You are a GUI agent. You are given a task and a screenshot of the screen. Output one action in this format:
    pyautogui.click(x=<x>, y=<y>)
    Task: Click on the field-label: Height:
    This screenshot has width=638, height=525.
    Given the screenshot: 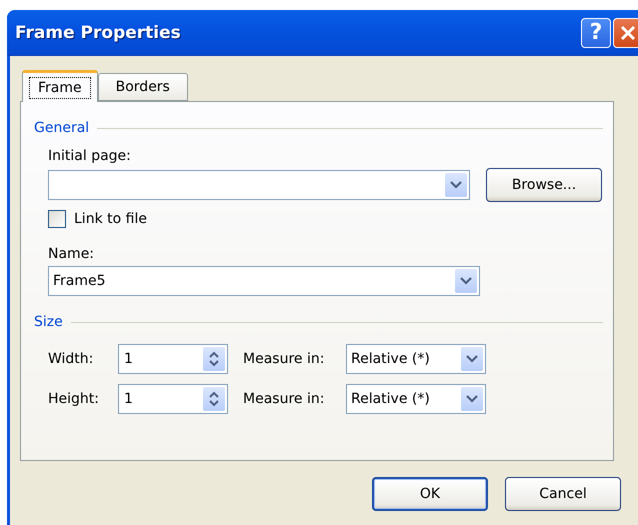 What is the action you would take?
    pyautogui.click(x=74, y=399)
    